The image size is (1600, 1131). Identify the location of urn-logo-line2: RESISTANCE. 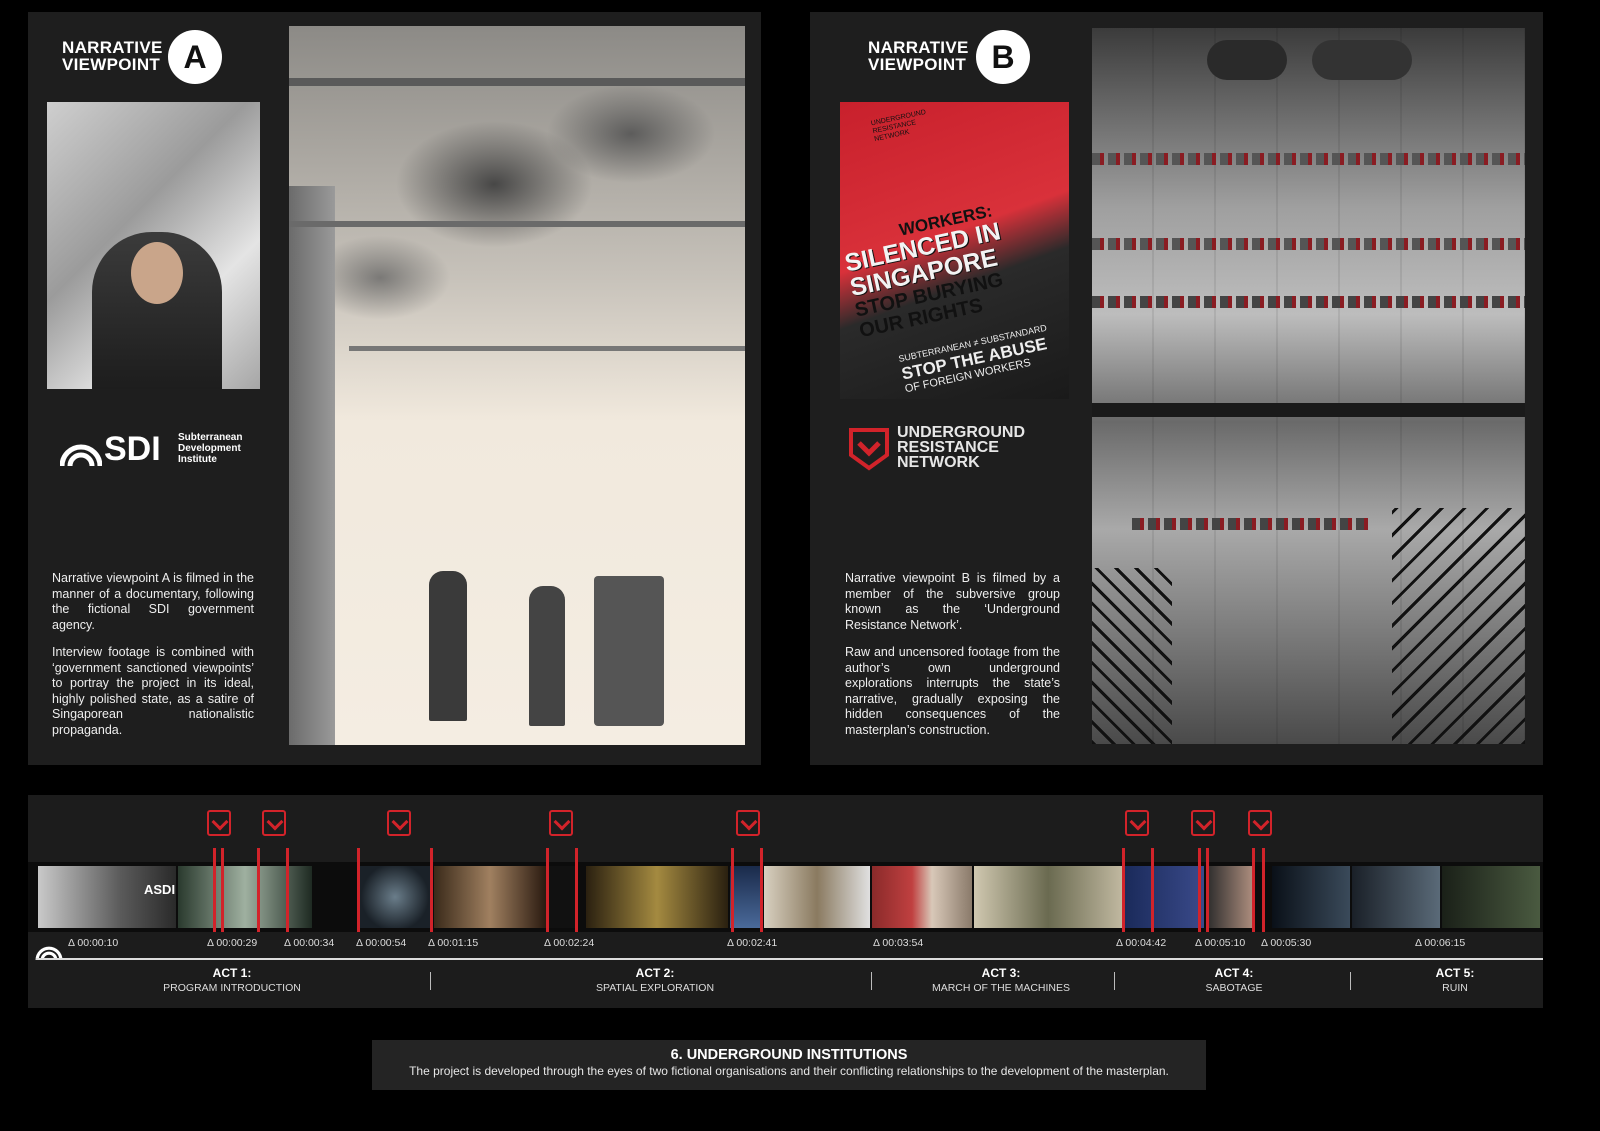
(948, 447).